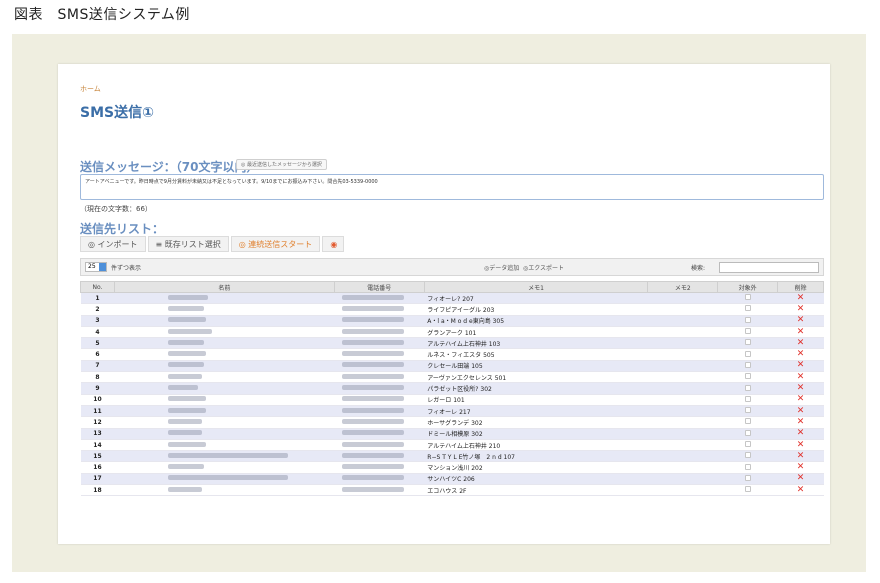  What do you see at coordinates (452, 366) in the screenshot?
I see `table-row: 7 クレセール田端 105 ✕` at bounding box center [452, 366].